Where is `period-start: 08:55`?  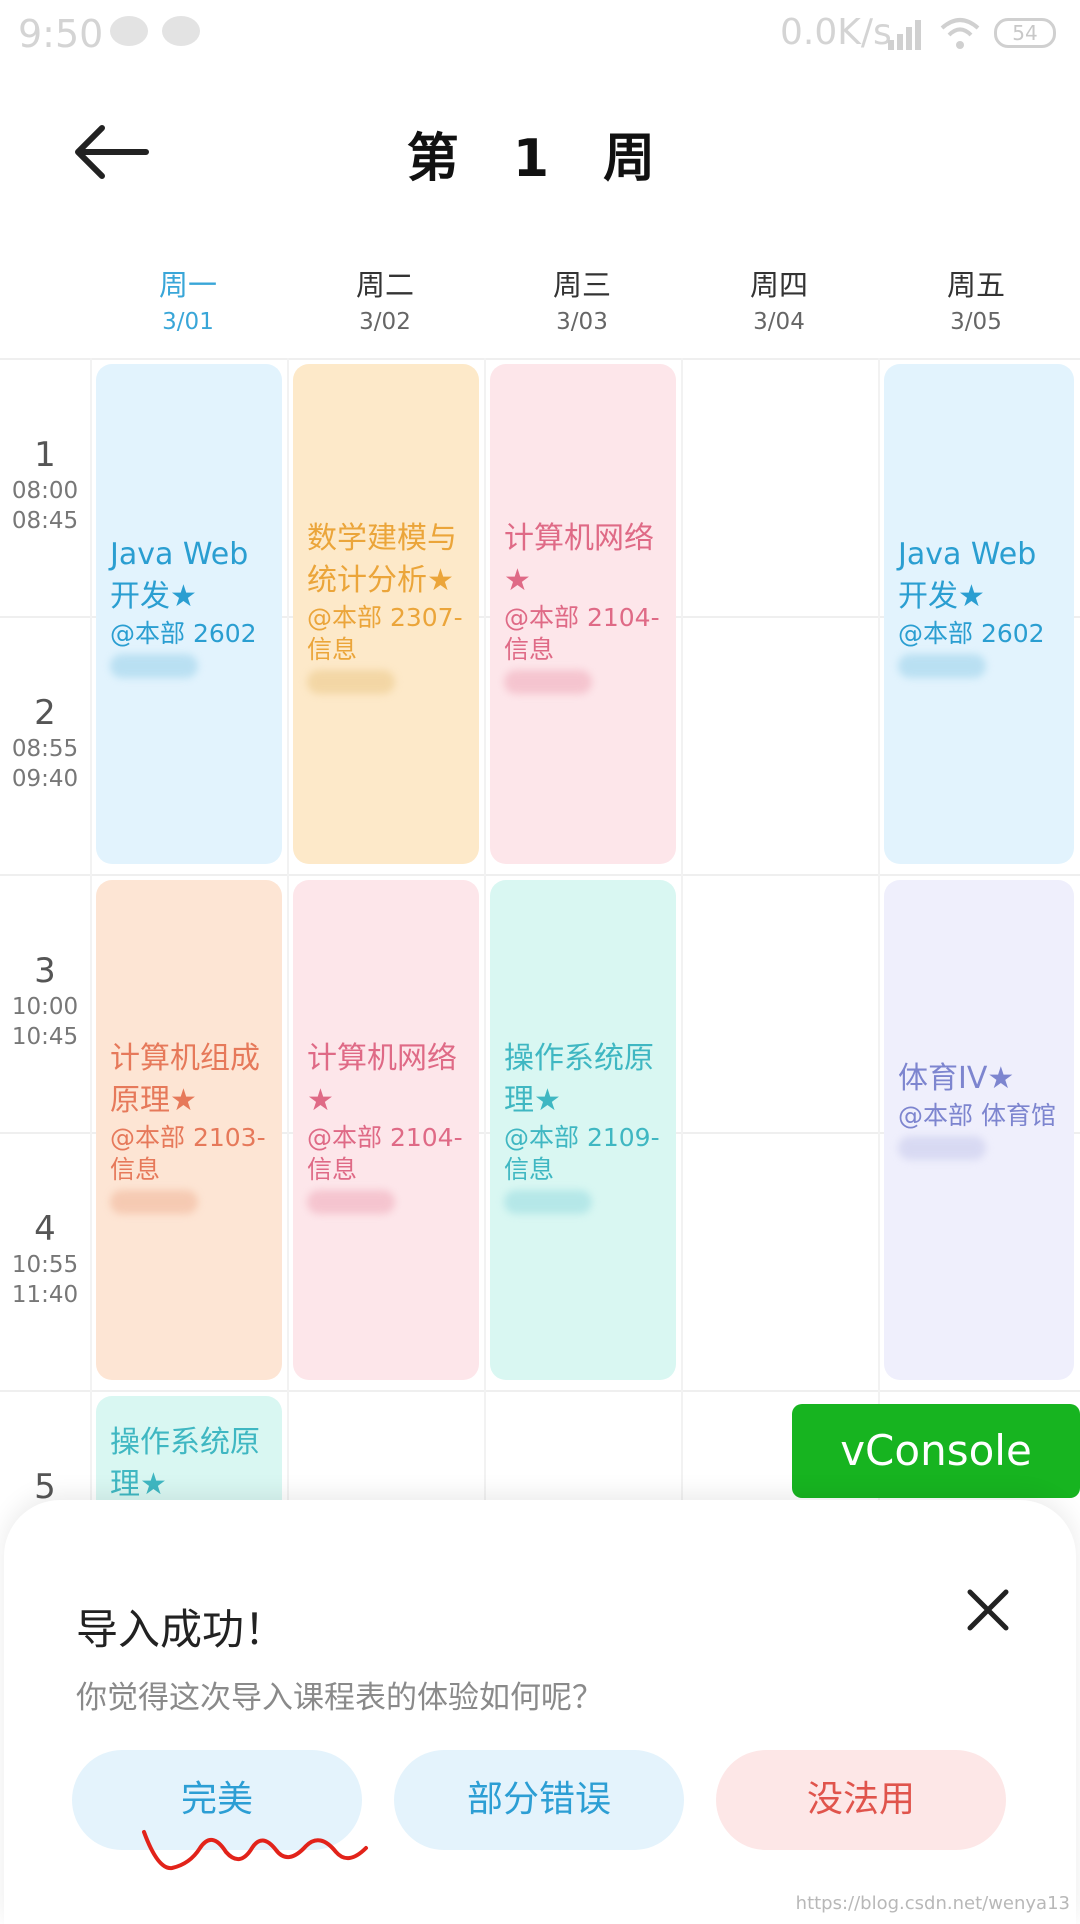
period-start: 08:55 is located at coordinates (45, 749).